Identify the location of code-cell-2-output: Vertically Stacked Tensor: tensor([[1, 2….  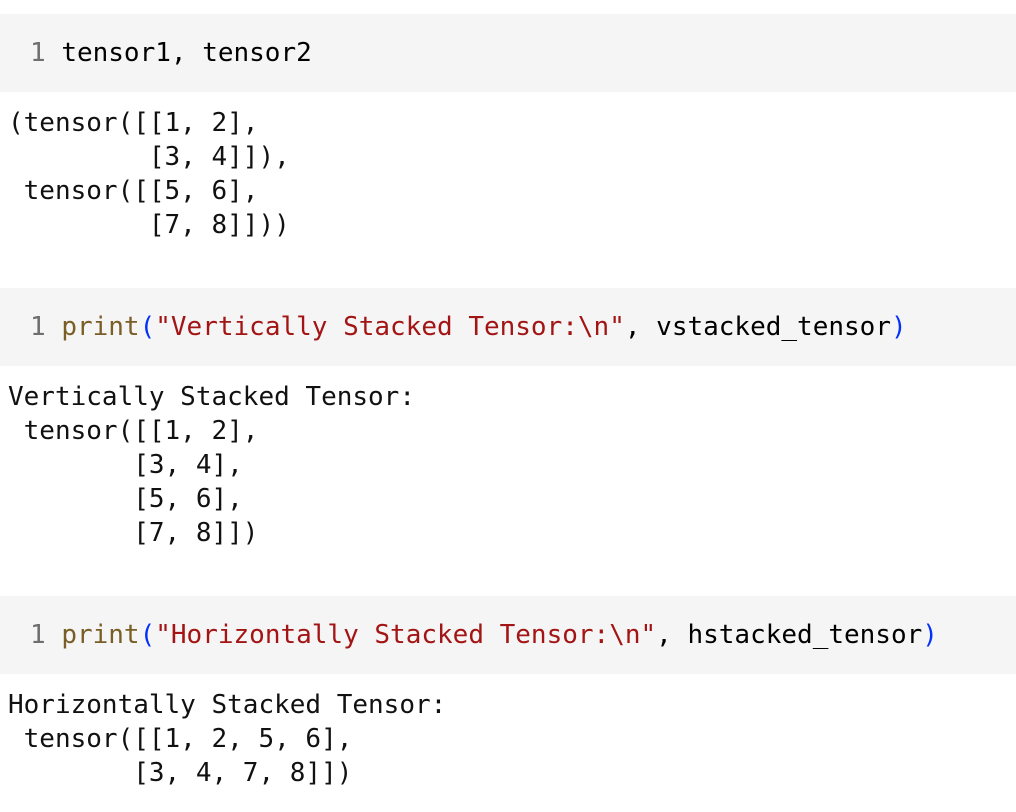
(211, 465).